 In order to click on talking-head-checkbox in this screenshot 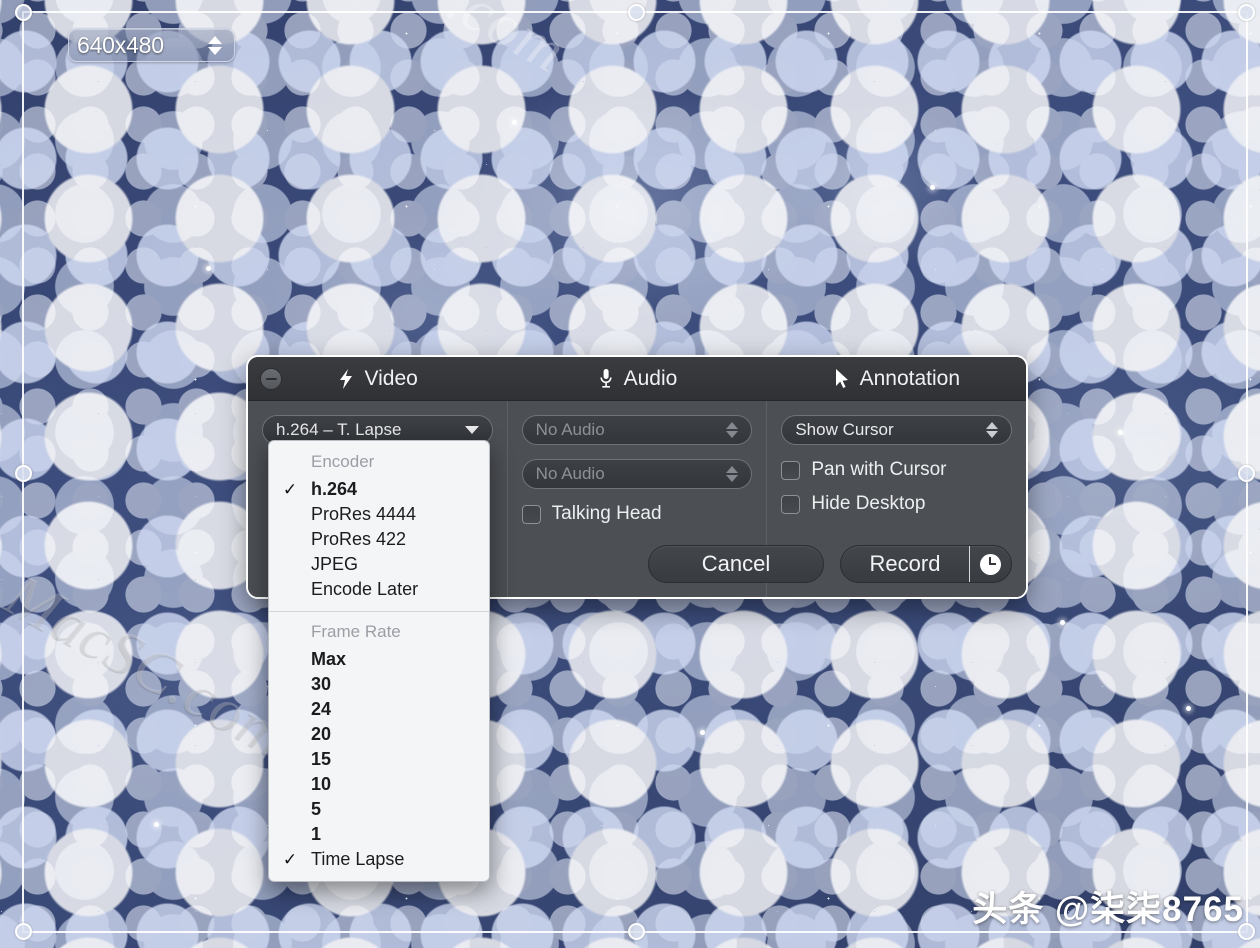, I will do `click(531, 514)`.